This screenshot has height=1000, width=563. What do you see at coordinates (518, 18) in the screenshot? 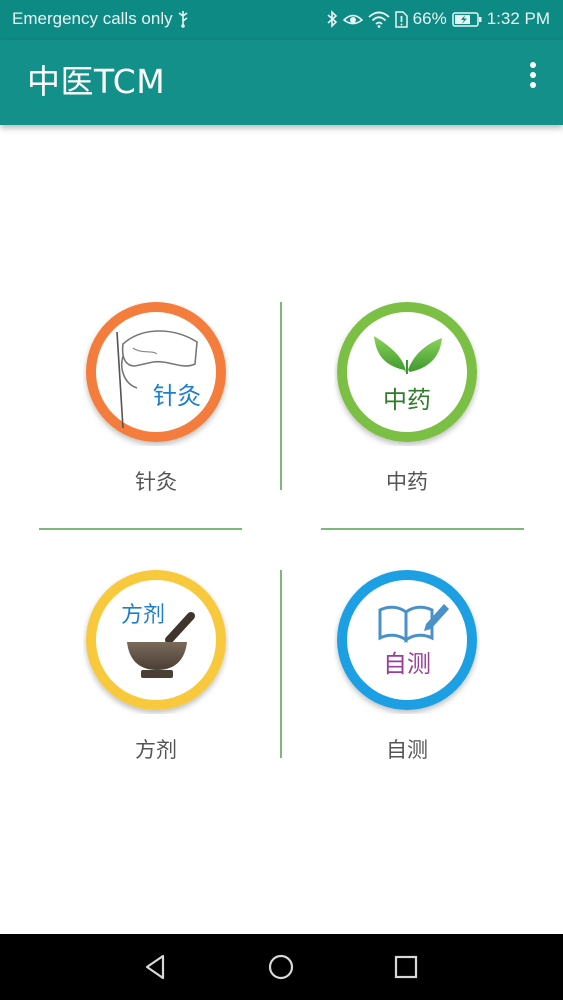
I see `clock-time: 1:32 PM` at bounding box center [518, 18].